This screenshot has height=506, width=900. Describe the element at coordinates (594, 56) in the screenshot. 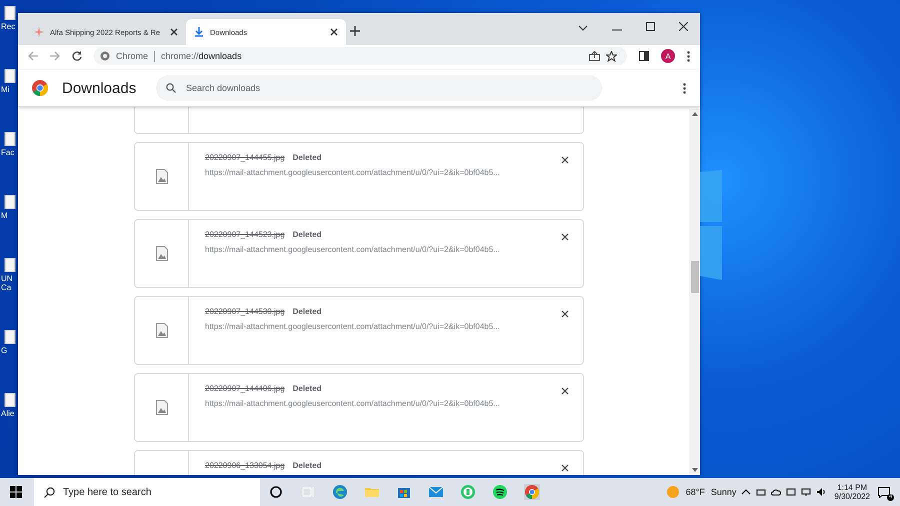

I see `share-icon` at that location.